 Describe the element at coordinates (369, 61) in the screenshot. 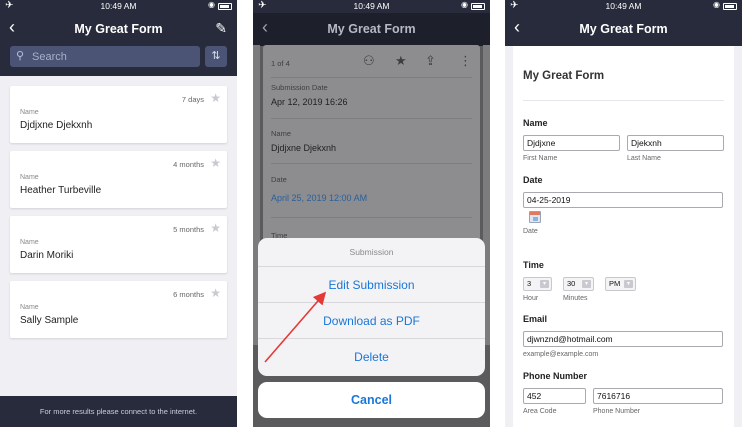

I see `assign-user-icon: ⚇` at that location.